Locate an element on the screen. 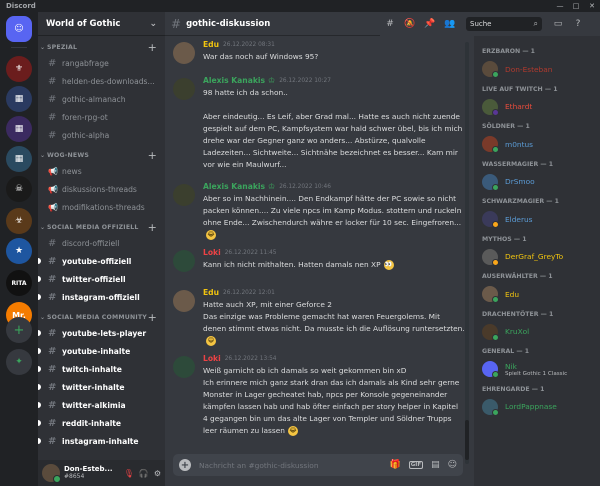  server-skull: ☠ is located at coordinates (19, 189).